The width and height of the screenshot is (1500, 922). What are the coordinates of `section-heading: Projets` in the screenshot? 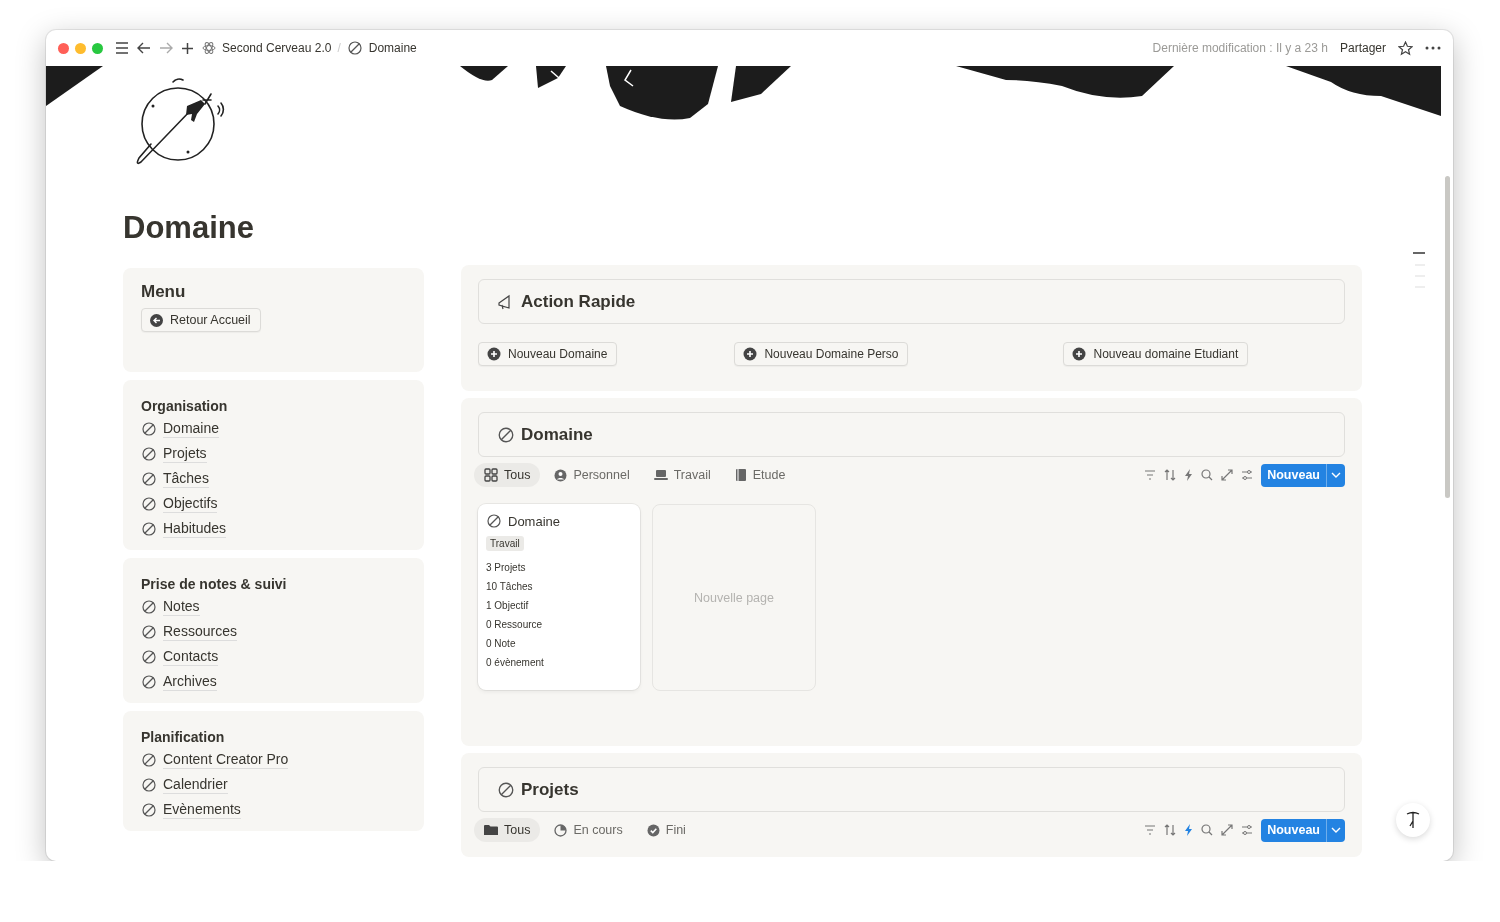 It's located at (550, 789).